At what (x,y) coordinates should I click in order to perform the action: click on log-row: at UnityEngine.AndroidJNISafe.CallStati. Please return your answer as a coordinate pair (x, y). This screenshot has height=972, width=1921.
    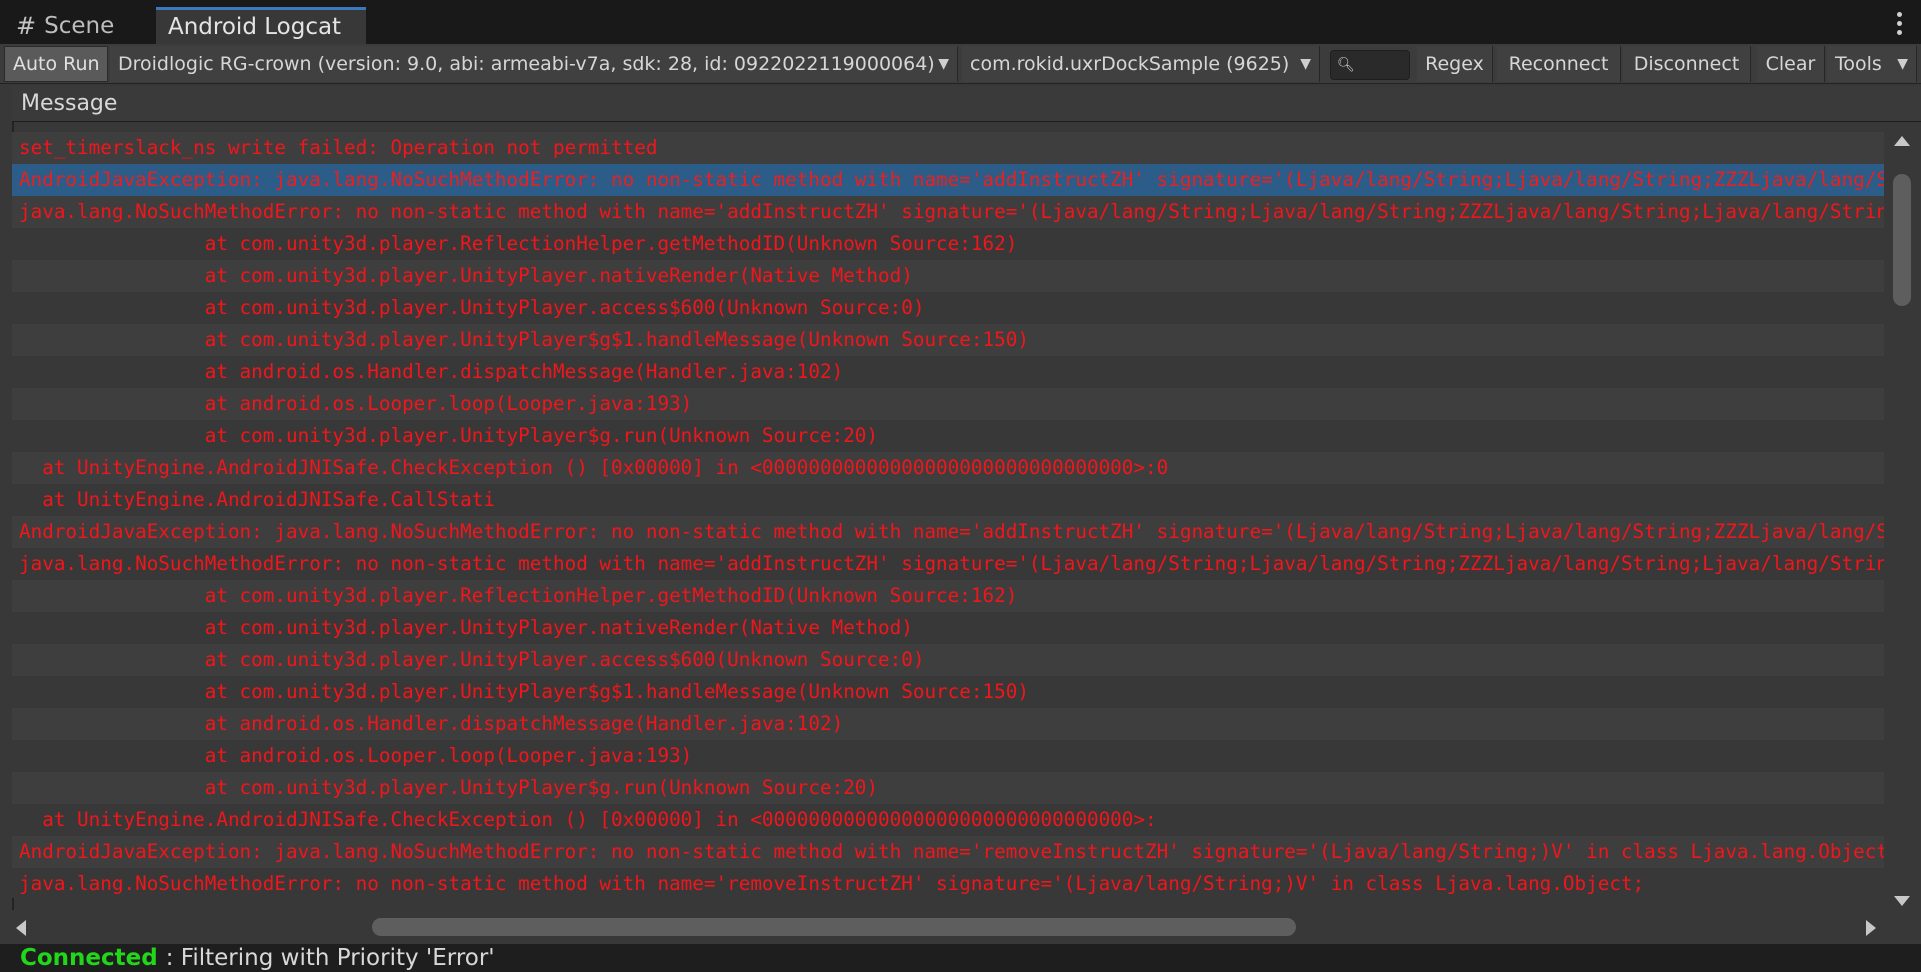
    Looking at the image, I should click on (948, 500).